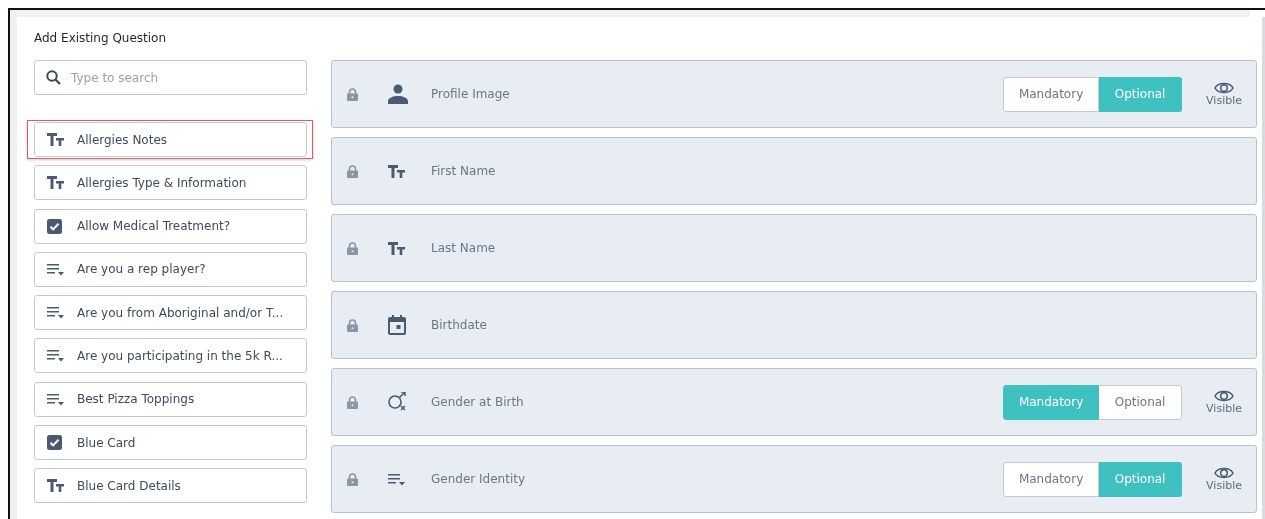 This screenshot has height=519, width=1265. I want to click on search-icon, so click(53, 77).